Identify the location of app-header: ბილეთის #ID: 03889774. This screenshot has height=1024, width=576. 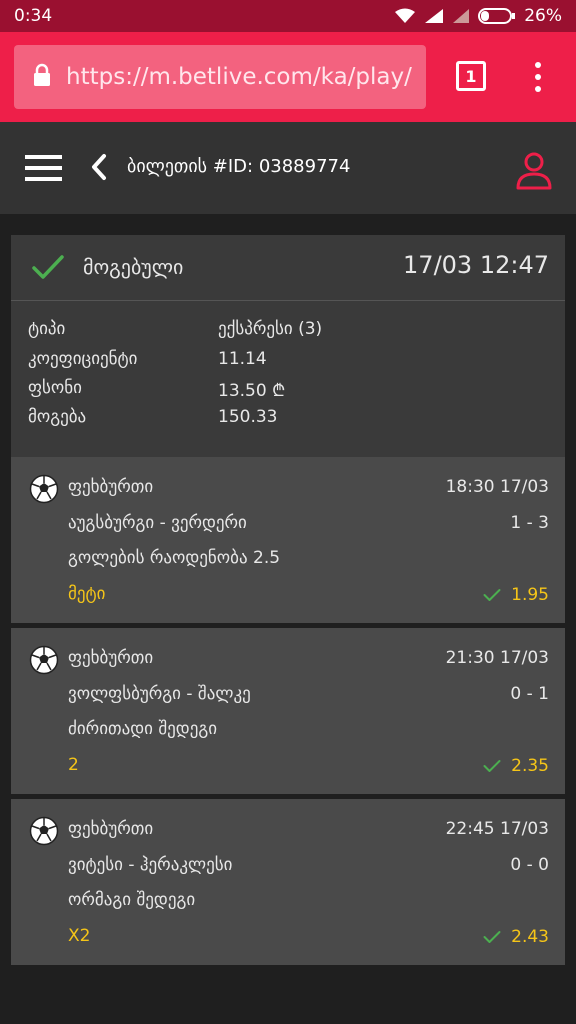
(288, 168).